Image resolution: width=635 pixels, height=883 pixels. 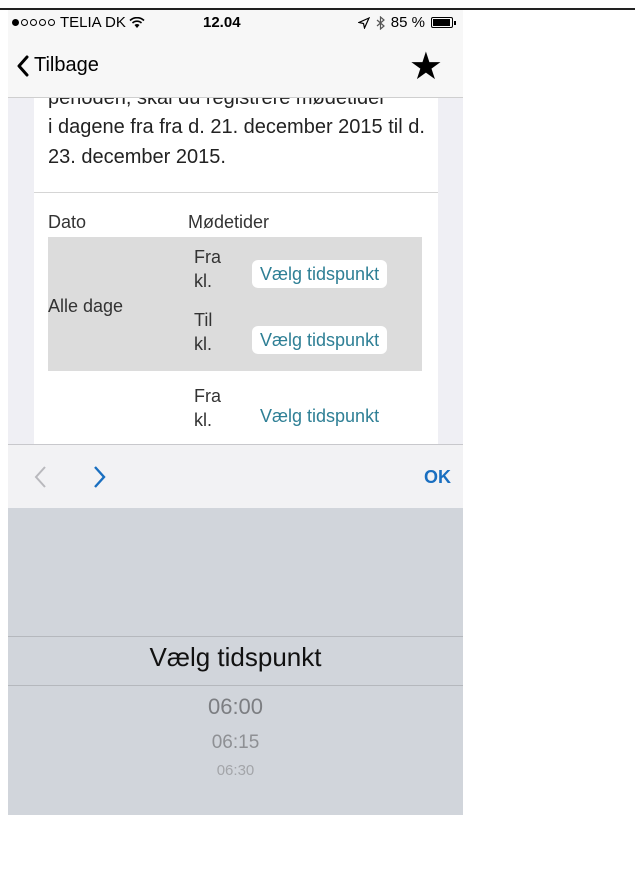 I want to click on battery-icon, so click(x=443, y=22).